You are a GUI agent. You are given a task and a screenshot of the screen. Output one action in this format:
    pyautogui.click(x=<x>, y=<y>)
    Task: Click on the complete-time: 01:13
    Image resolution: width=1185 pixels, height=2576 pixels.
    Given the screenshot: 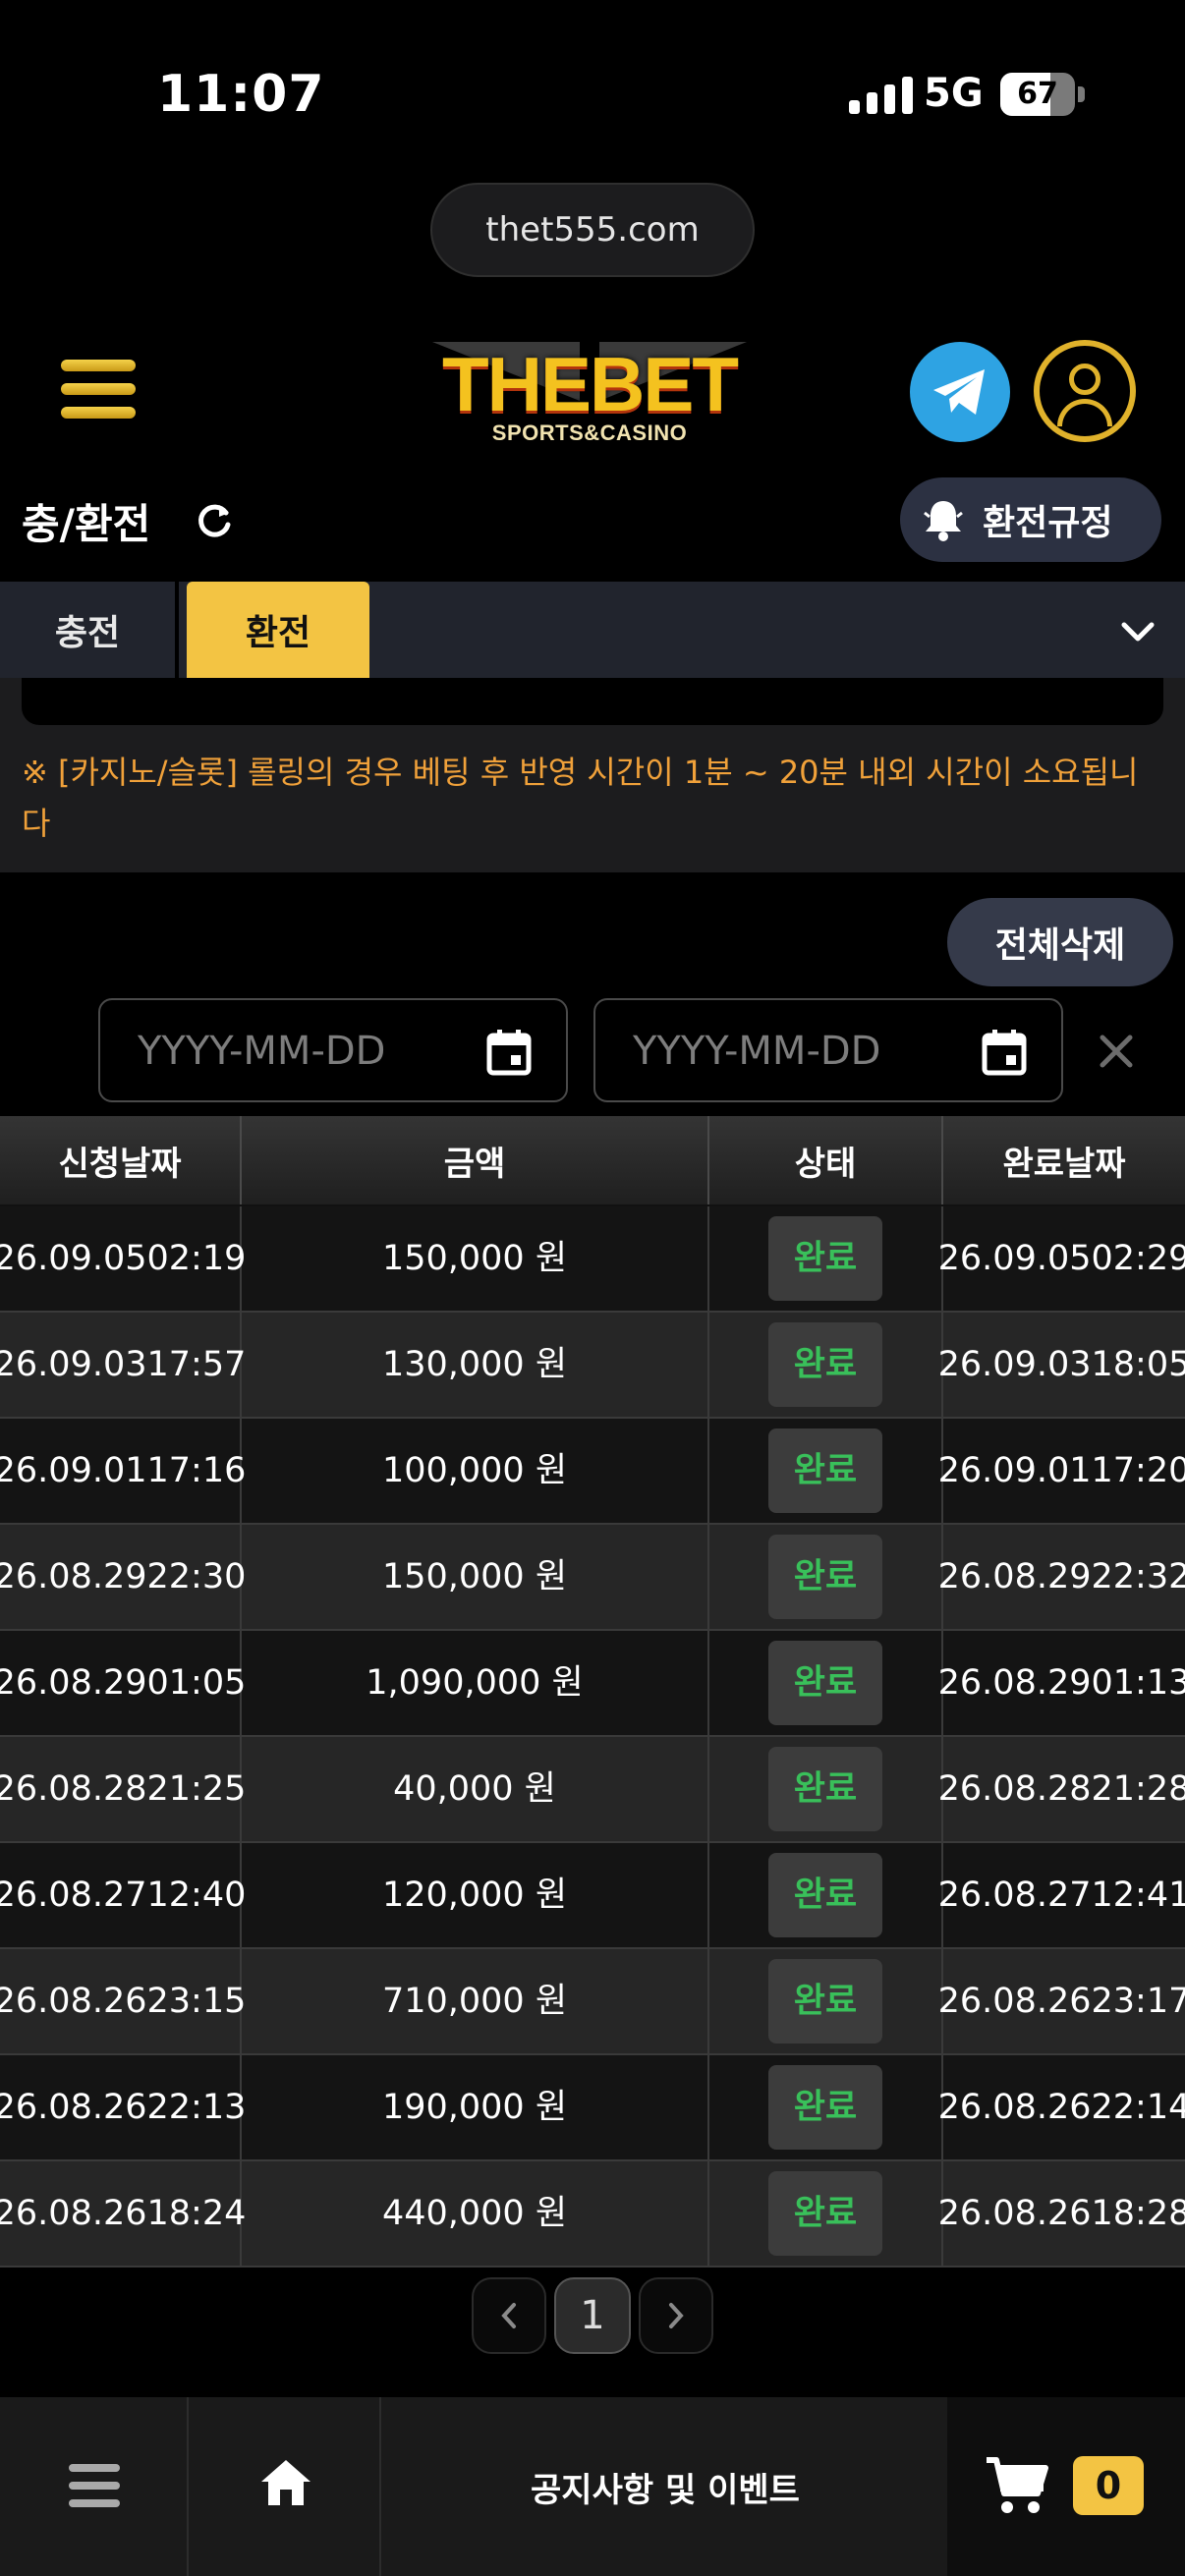 What is the action you would take?
    pyautogui.click(x=1138, y=1683)
    